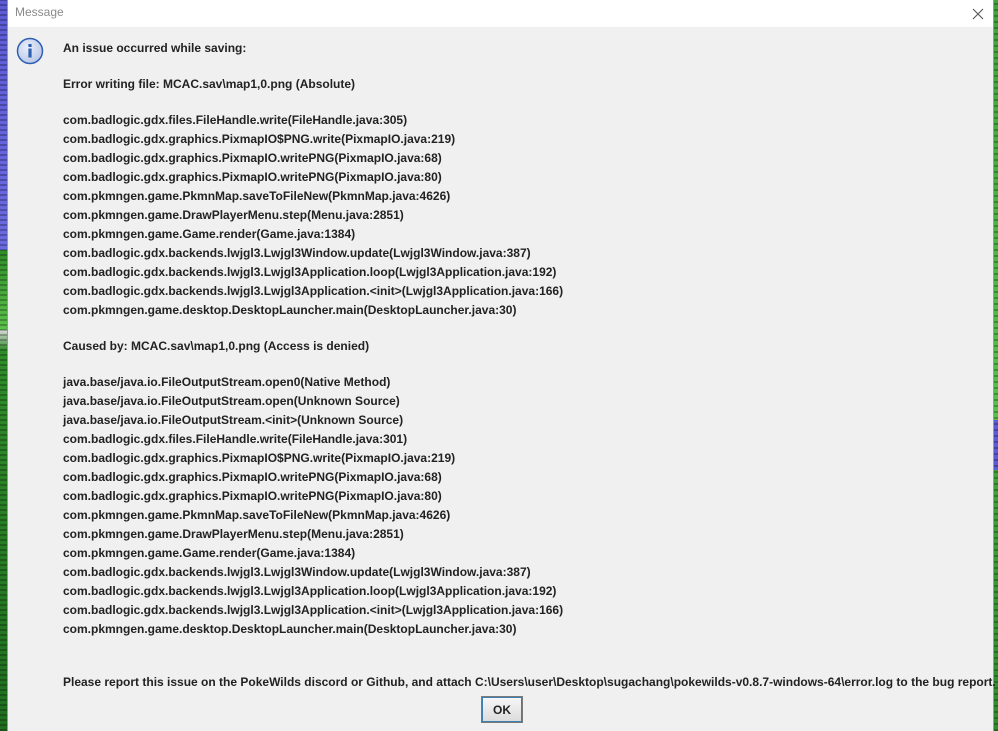 Image resolution: width=998 pixels, height=731 pixels. What do you see at coordinates (155, 48) in the screenshot?
I see `message-heading: An issue occurred while saving:` at bounding box center [155, 48].